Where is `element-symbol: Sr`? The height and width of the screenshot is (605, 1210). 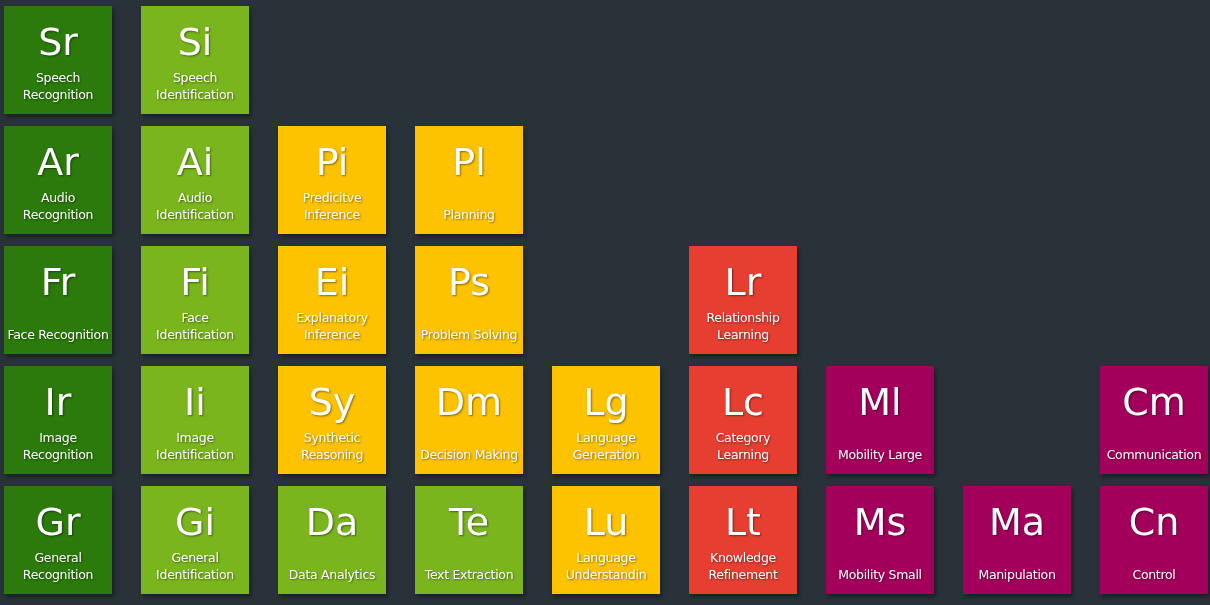
element-symbol: Sr is located at coordinates (58, 42).